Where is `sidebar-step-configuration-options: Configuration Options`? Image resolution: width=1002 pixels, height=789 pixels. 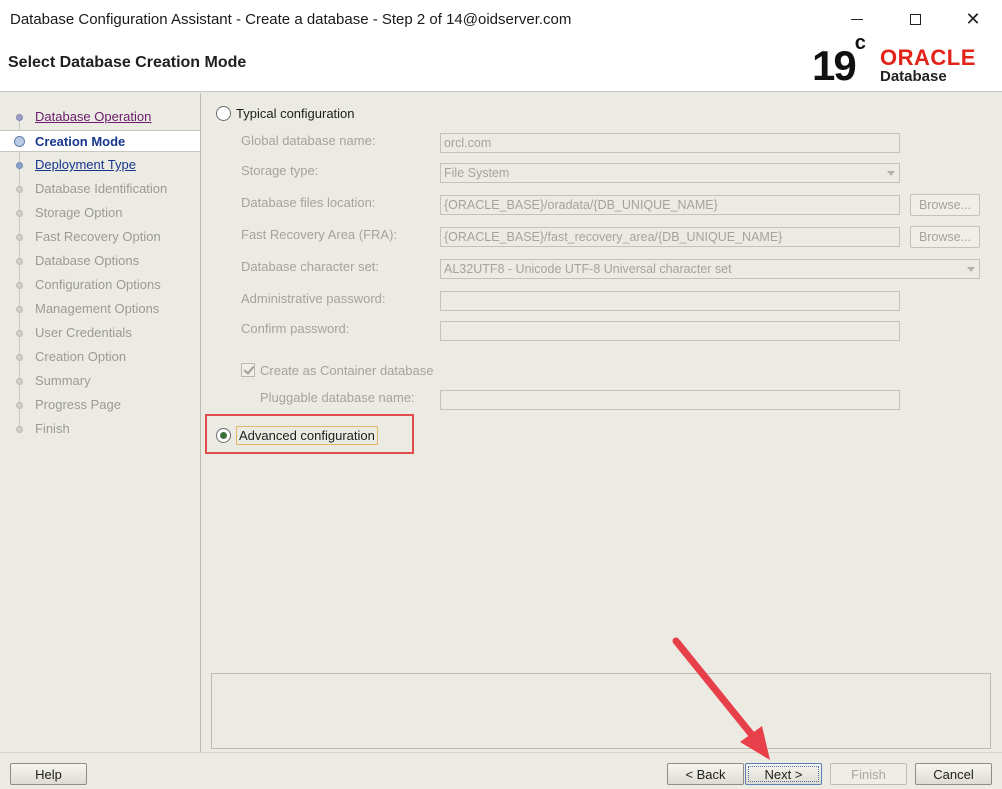
sidebar-step-configuration-options: Configuration Options is located at coordinates (100, 285).